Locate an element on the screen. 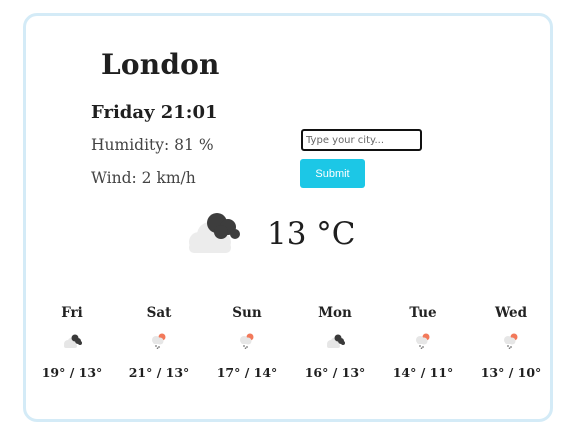 The height and width of the screenshot is (448, 583). forecast-day-name: Mon is located at coordinates (335, 313).